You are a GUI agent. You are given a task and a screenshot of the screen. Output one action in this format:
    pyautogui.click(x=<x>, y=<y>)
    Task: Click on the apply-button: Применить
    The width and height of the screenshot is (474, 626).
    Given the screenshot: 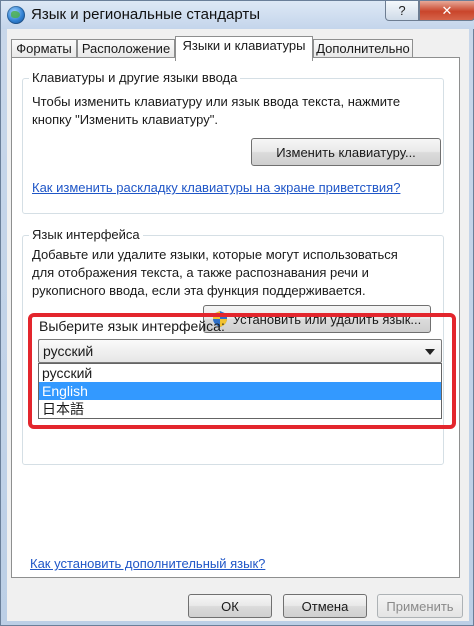 What is the action you would take?
    pyautogui.click(x=420, y=606)
    